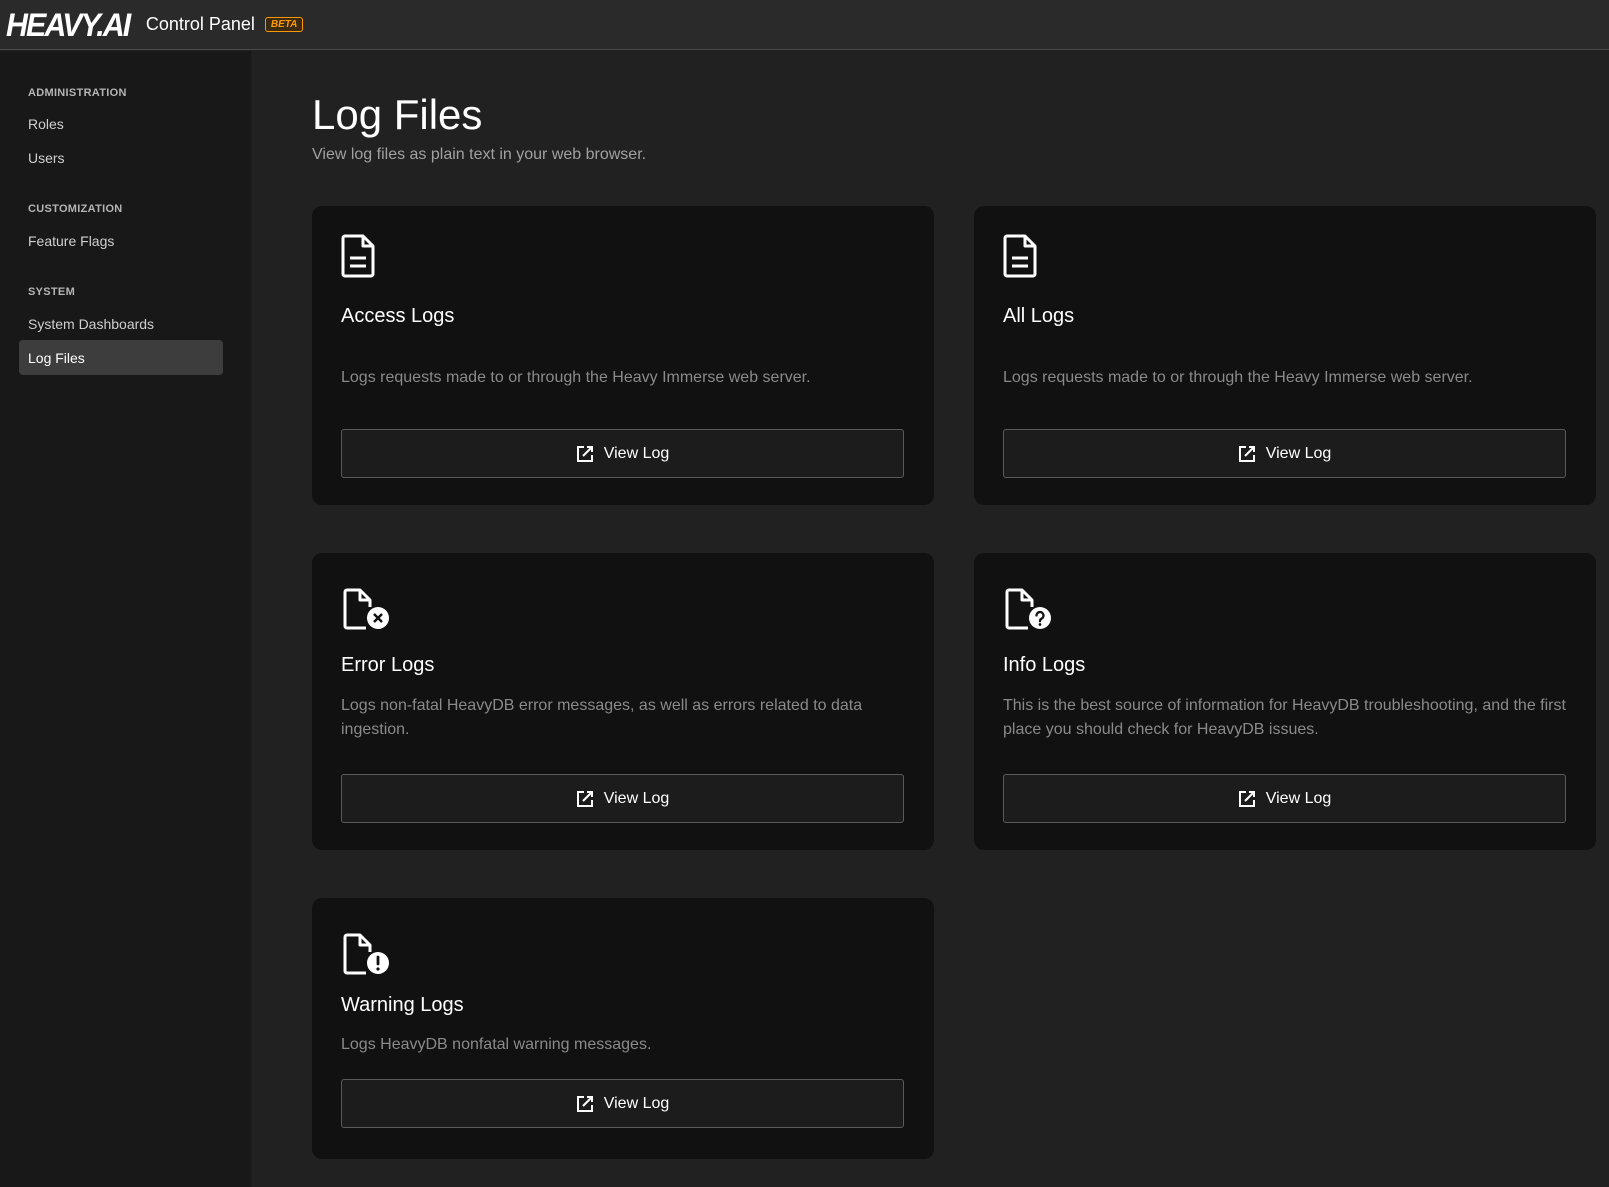 The height and width of the screenshot is (1187, 1609). I want to click on card-title: All Logs, so click(1039, 316).